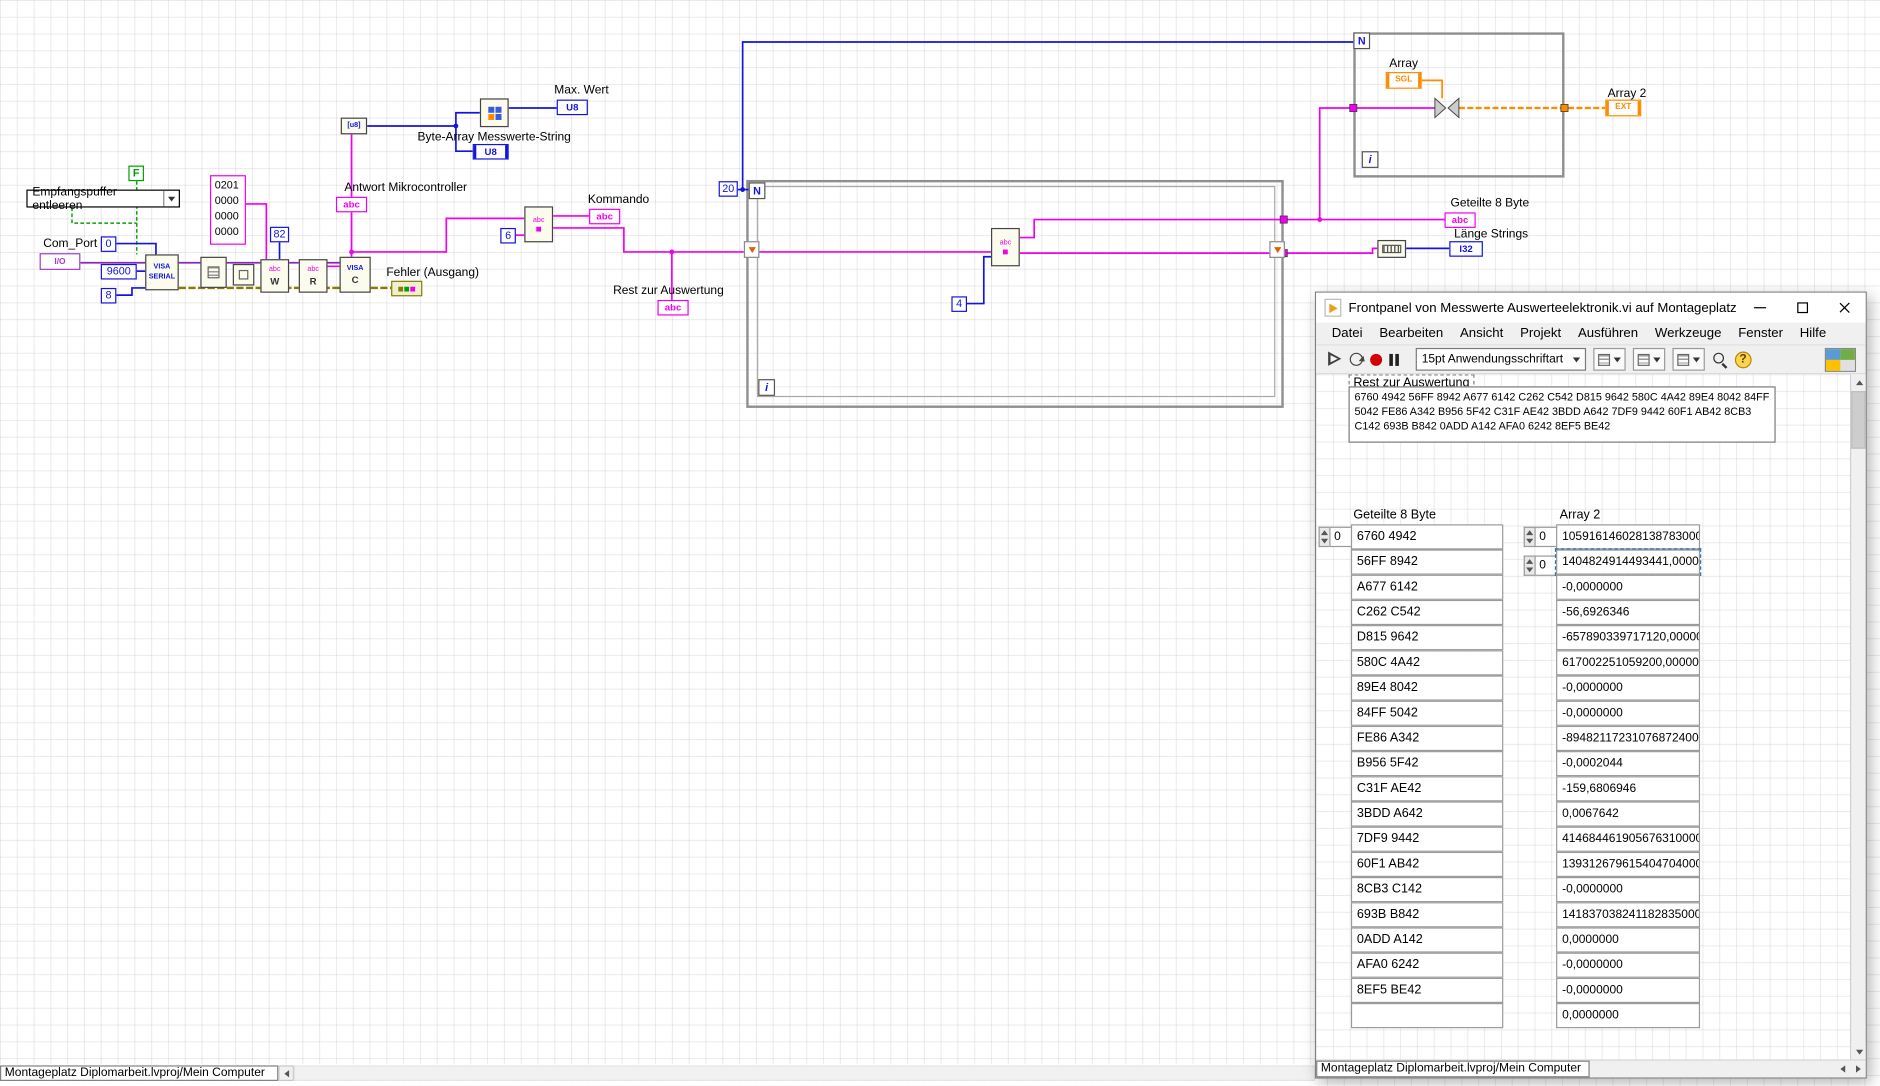 The width and height of the screenshot is (1880, 1086). Describe the element at coordinates (494, 113) in the screenshot. I see `array-max-min-node` at that location.